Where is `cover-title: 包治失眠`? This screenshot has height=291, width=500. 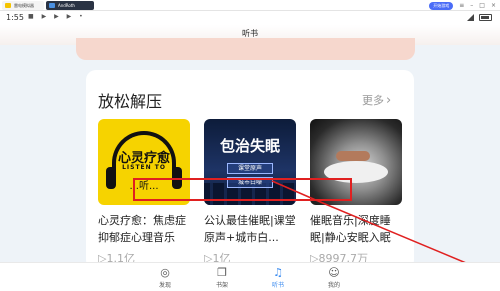
cover-title: 包治失眠 is located at coordinates (249, 146).